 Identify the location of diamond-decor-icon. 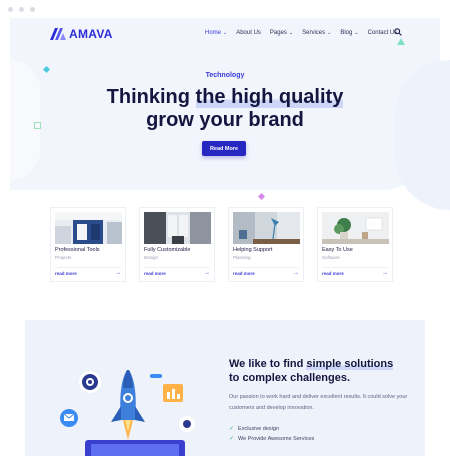
(261, 196).